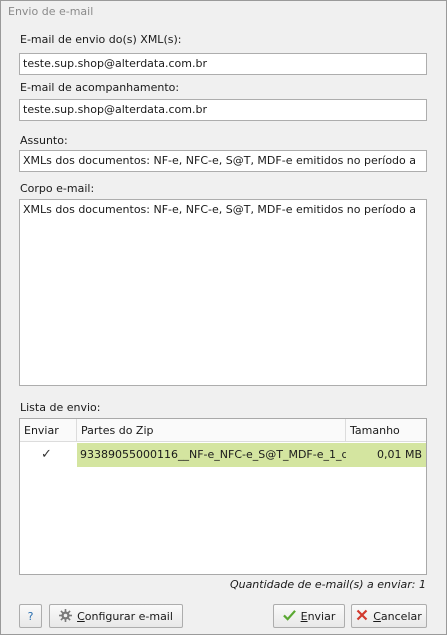 The width and height of the screenshot is (447, 635). What do you see at coordinates (223, 110) in the screenshot?
I see `follow-email-input: teste.sup.shop@alterdata.com.br` at bounding box center [223, 110].